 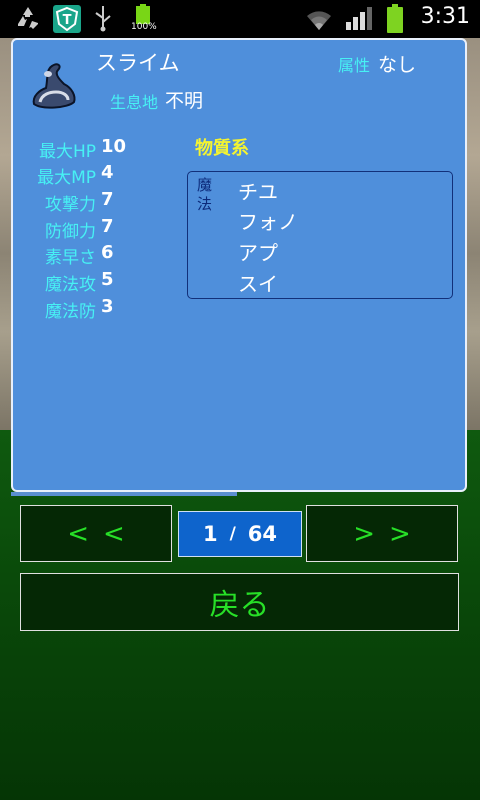 What do you see at coordinates (258, 253) in the screenshot?
I see `spell-item: アプ` at bounding box center [258, 253].